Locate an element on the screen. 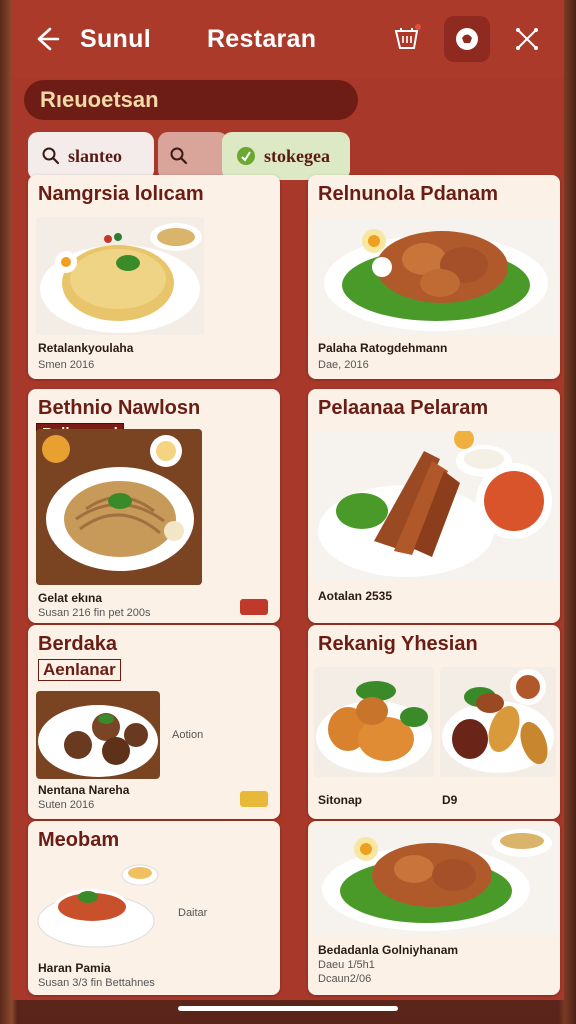 The height and width of the screenshot is (1024, 576). filter-chip-search-alt is located at coordinates (193, 156).